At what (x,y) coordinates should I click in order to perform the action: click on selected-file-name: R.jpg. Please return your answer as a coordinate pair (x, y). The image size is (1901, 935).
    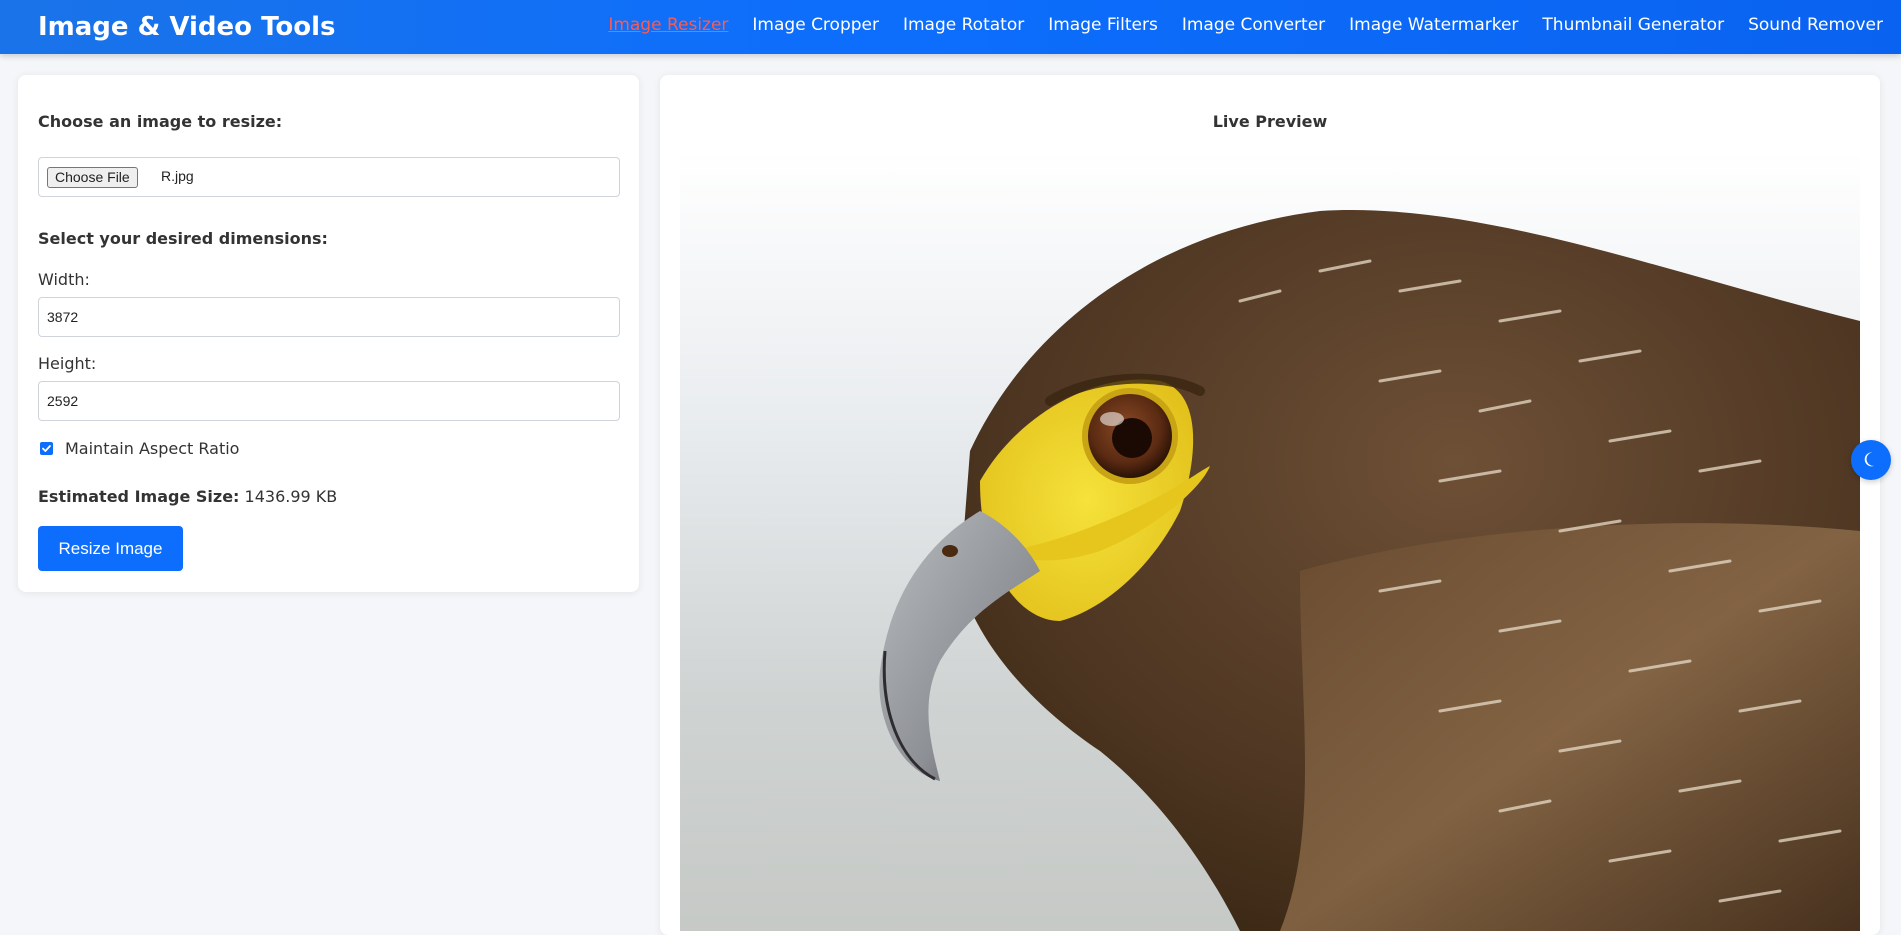
    Looking at the image, I should click on (177, 176).